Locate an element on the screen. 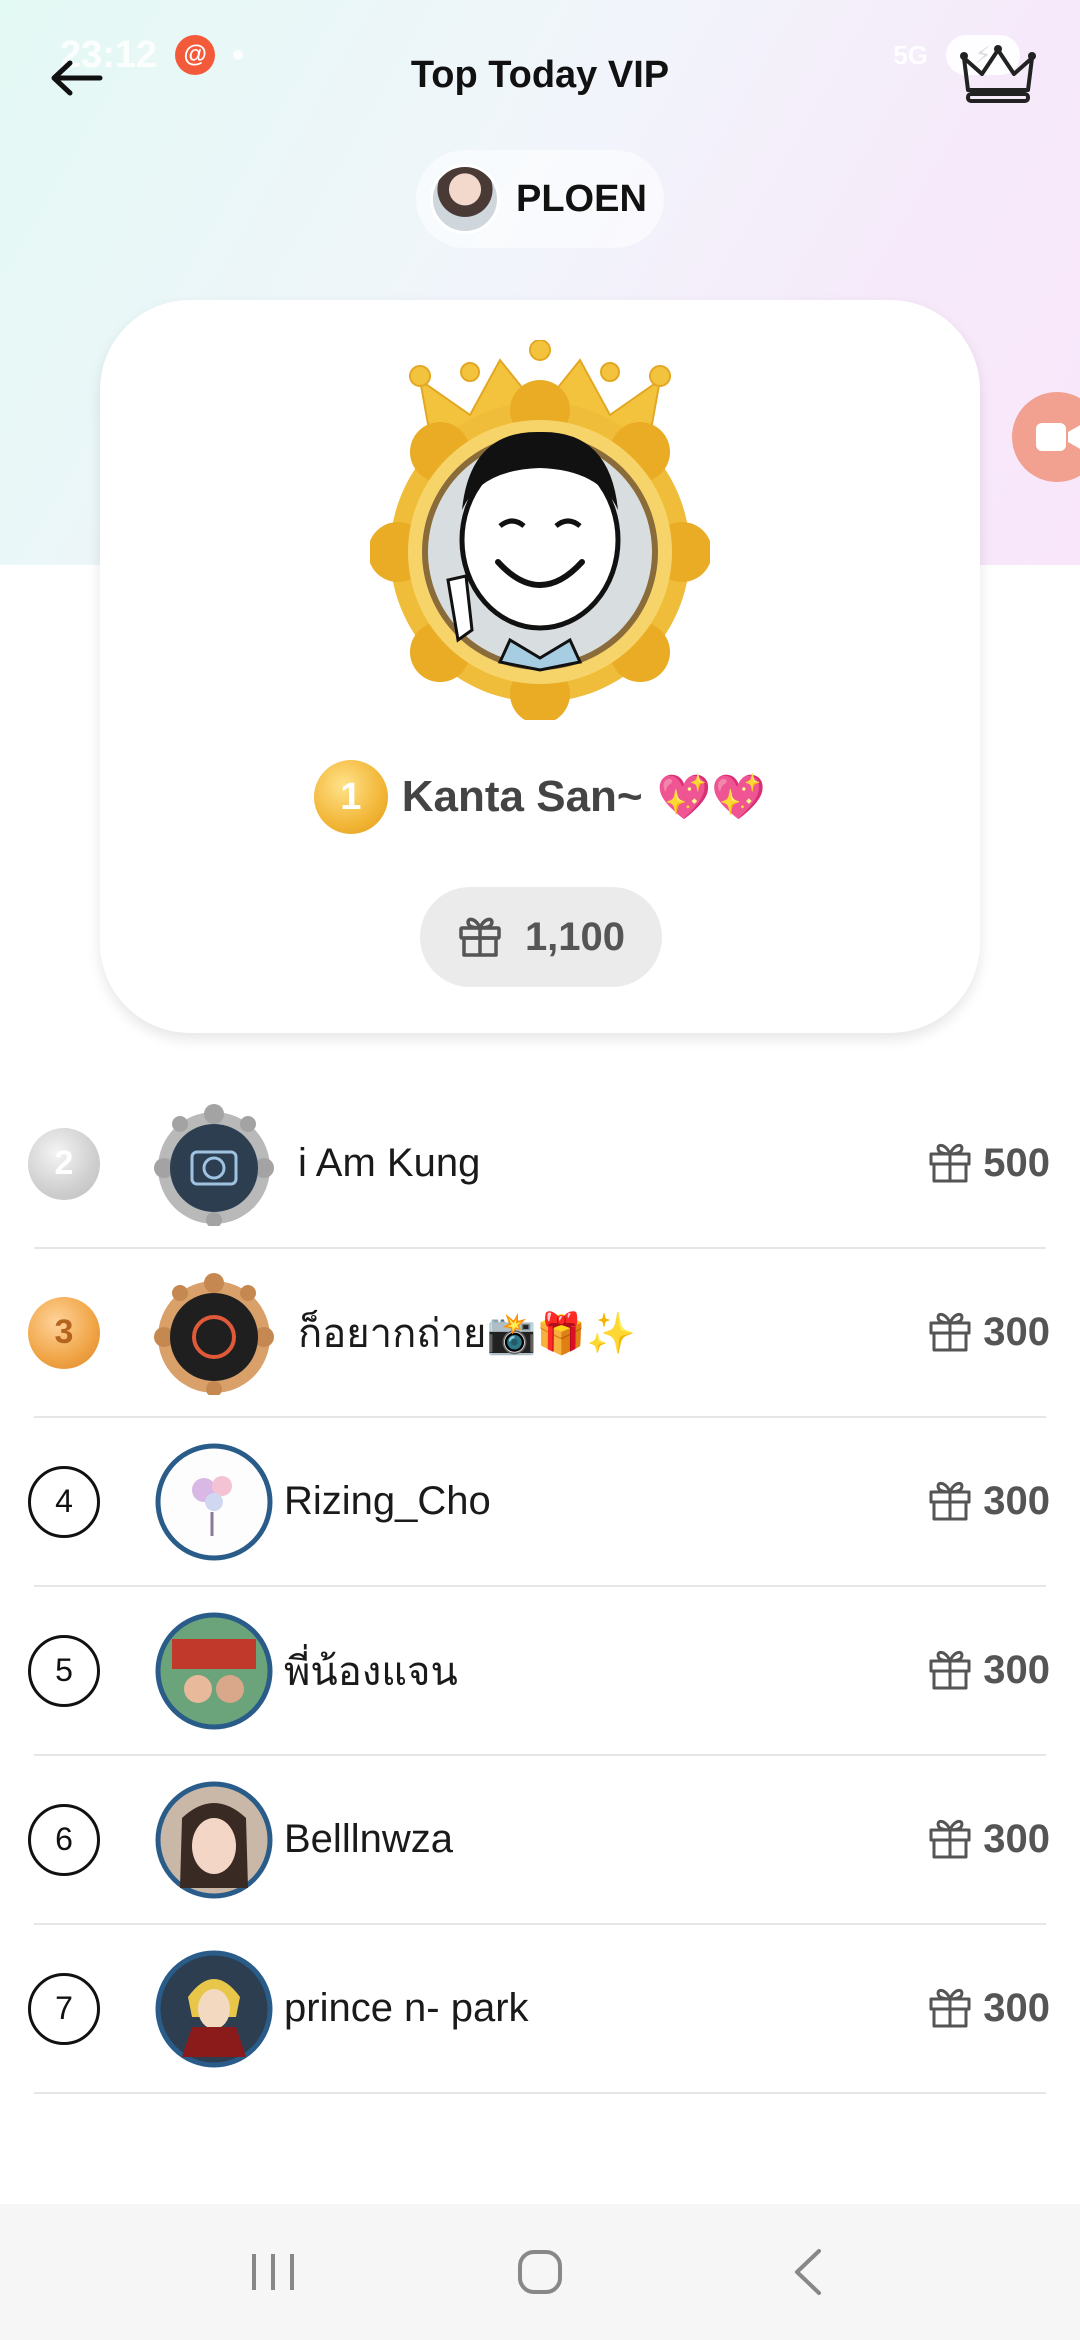  rank-number: 4 is located at coordinates (64, 1501).